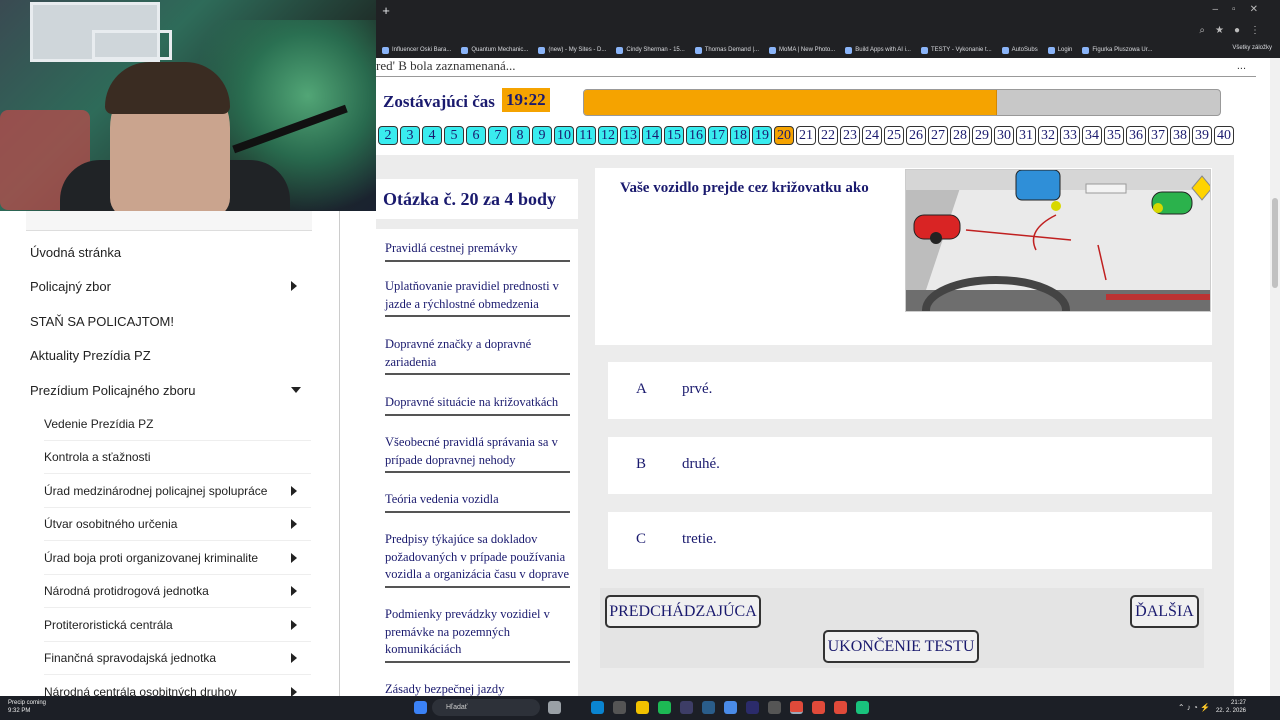 Image resolution: width=1280 pixels, height=720 pixels. What do you see at coordinates (542, 135) in the screenshot?
I see `question-number-9: 9` at bounding box center [542, 135].